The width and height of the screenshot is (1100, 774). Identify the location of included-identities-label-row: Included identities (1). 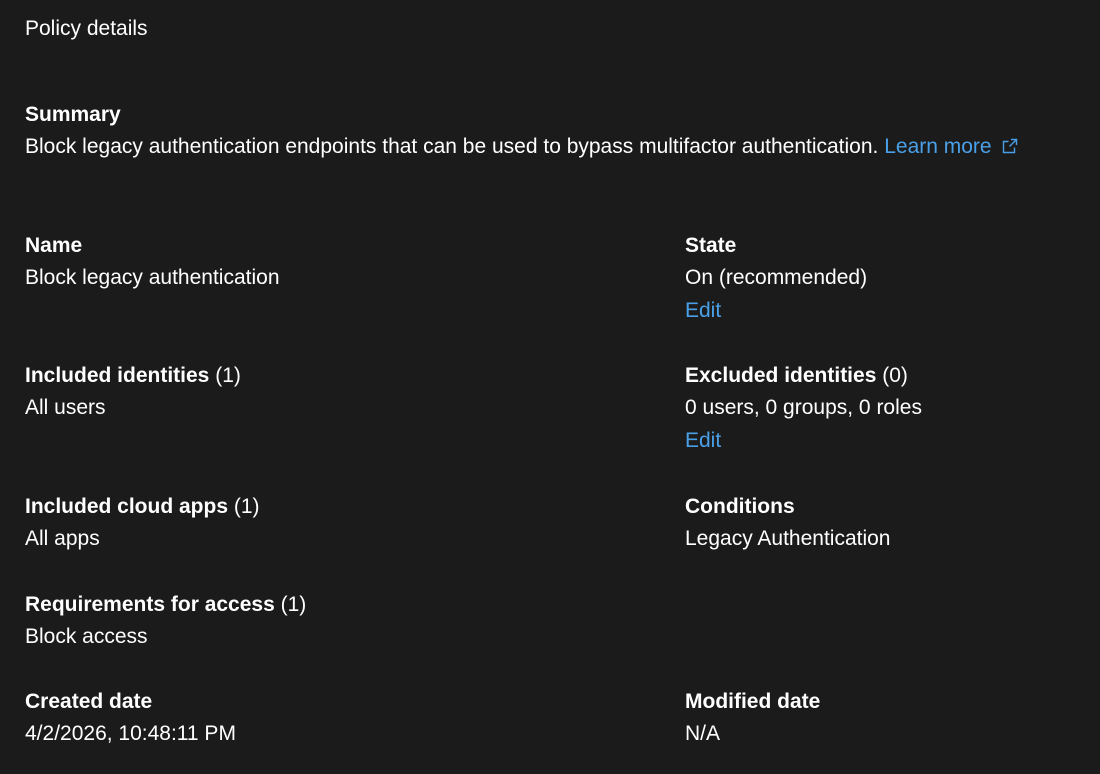
(225, 376).